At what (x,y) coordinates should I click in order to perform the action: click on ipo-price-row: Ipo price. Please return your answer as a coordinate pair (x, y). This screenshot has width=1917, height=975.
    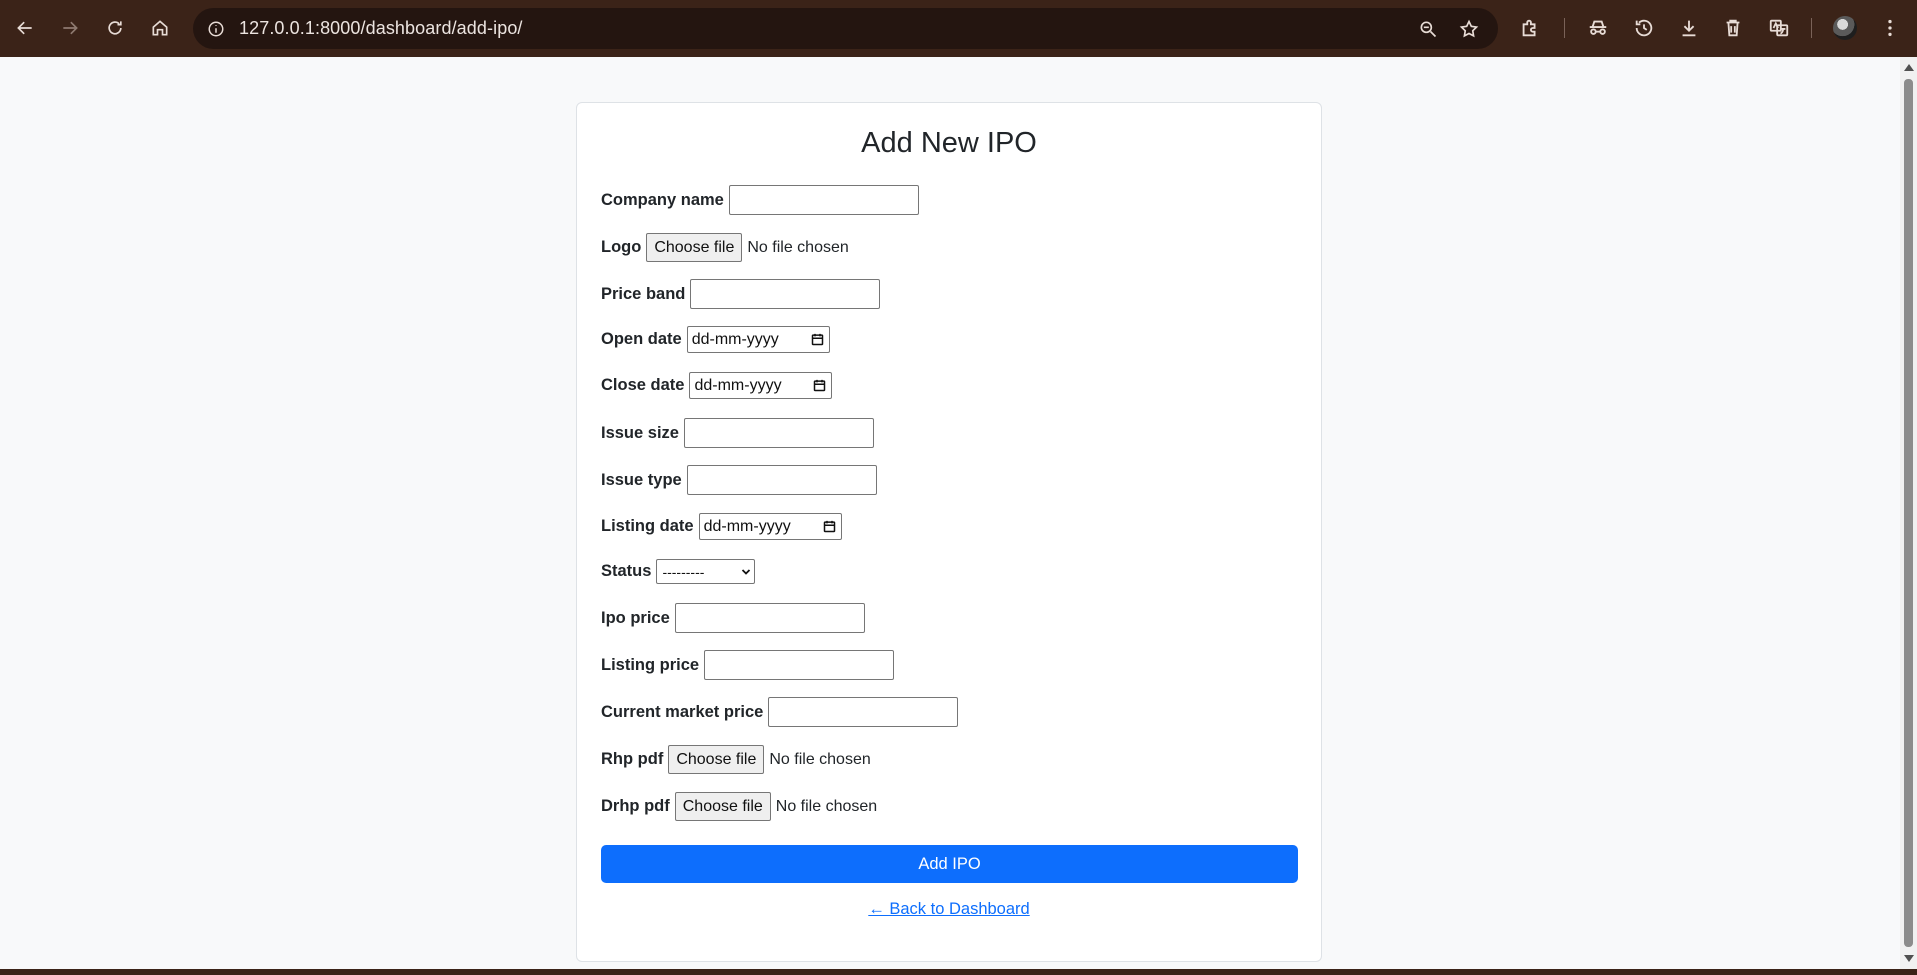
    Looking at the image, I should click on (733, 618).